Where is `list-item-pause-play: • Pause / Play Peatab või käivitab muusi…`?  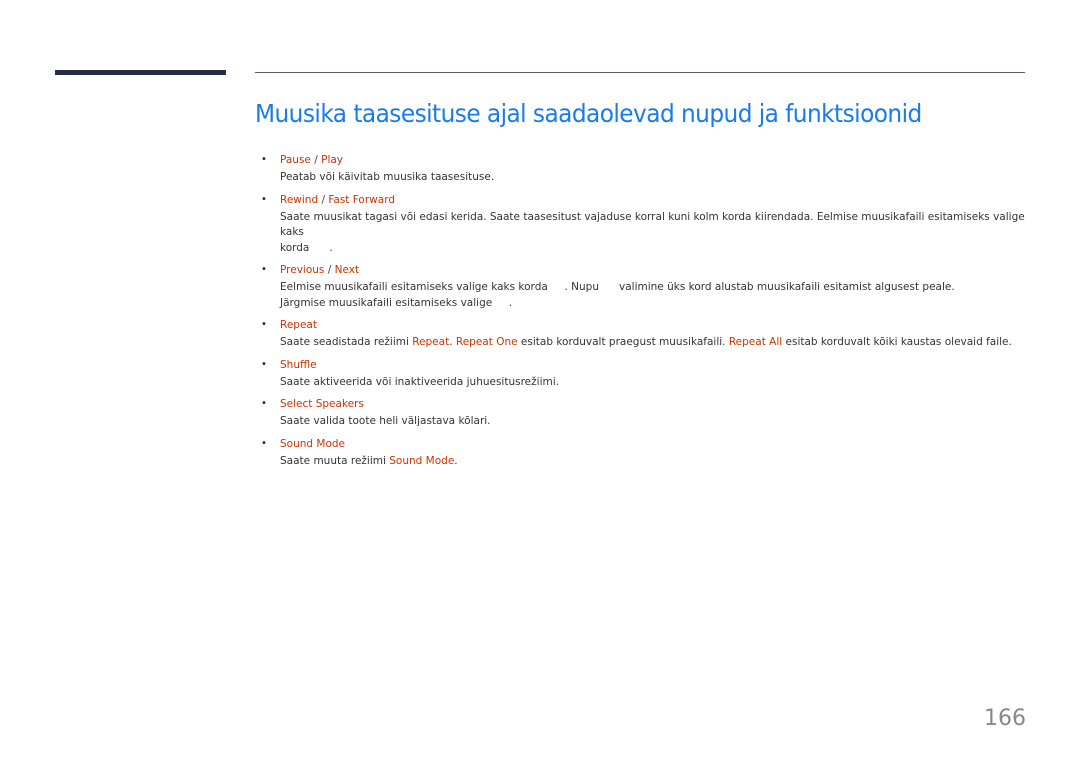
list-item-pause-play: • Pause / Play Peatab või käivitab muusi… is located at coordinates (646, 169).